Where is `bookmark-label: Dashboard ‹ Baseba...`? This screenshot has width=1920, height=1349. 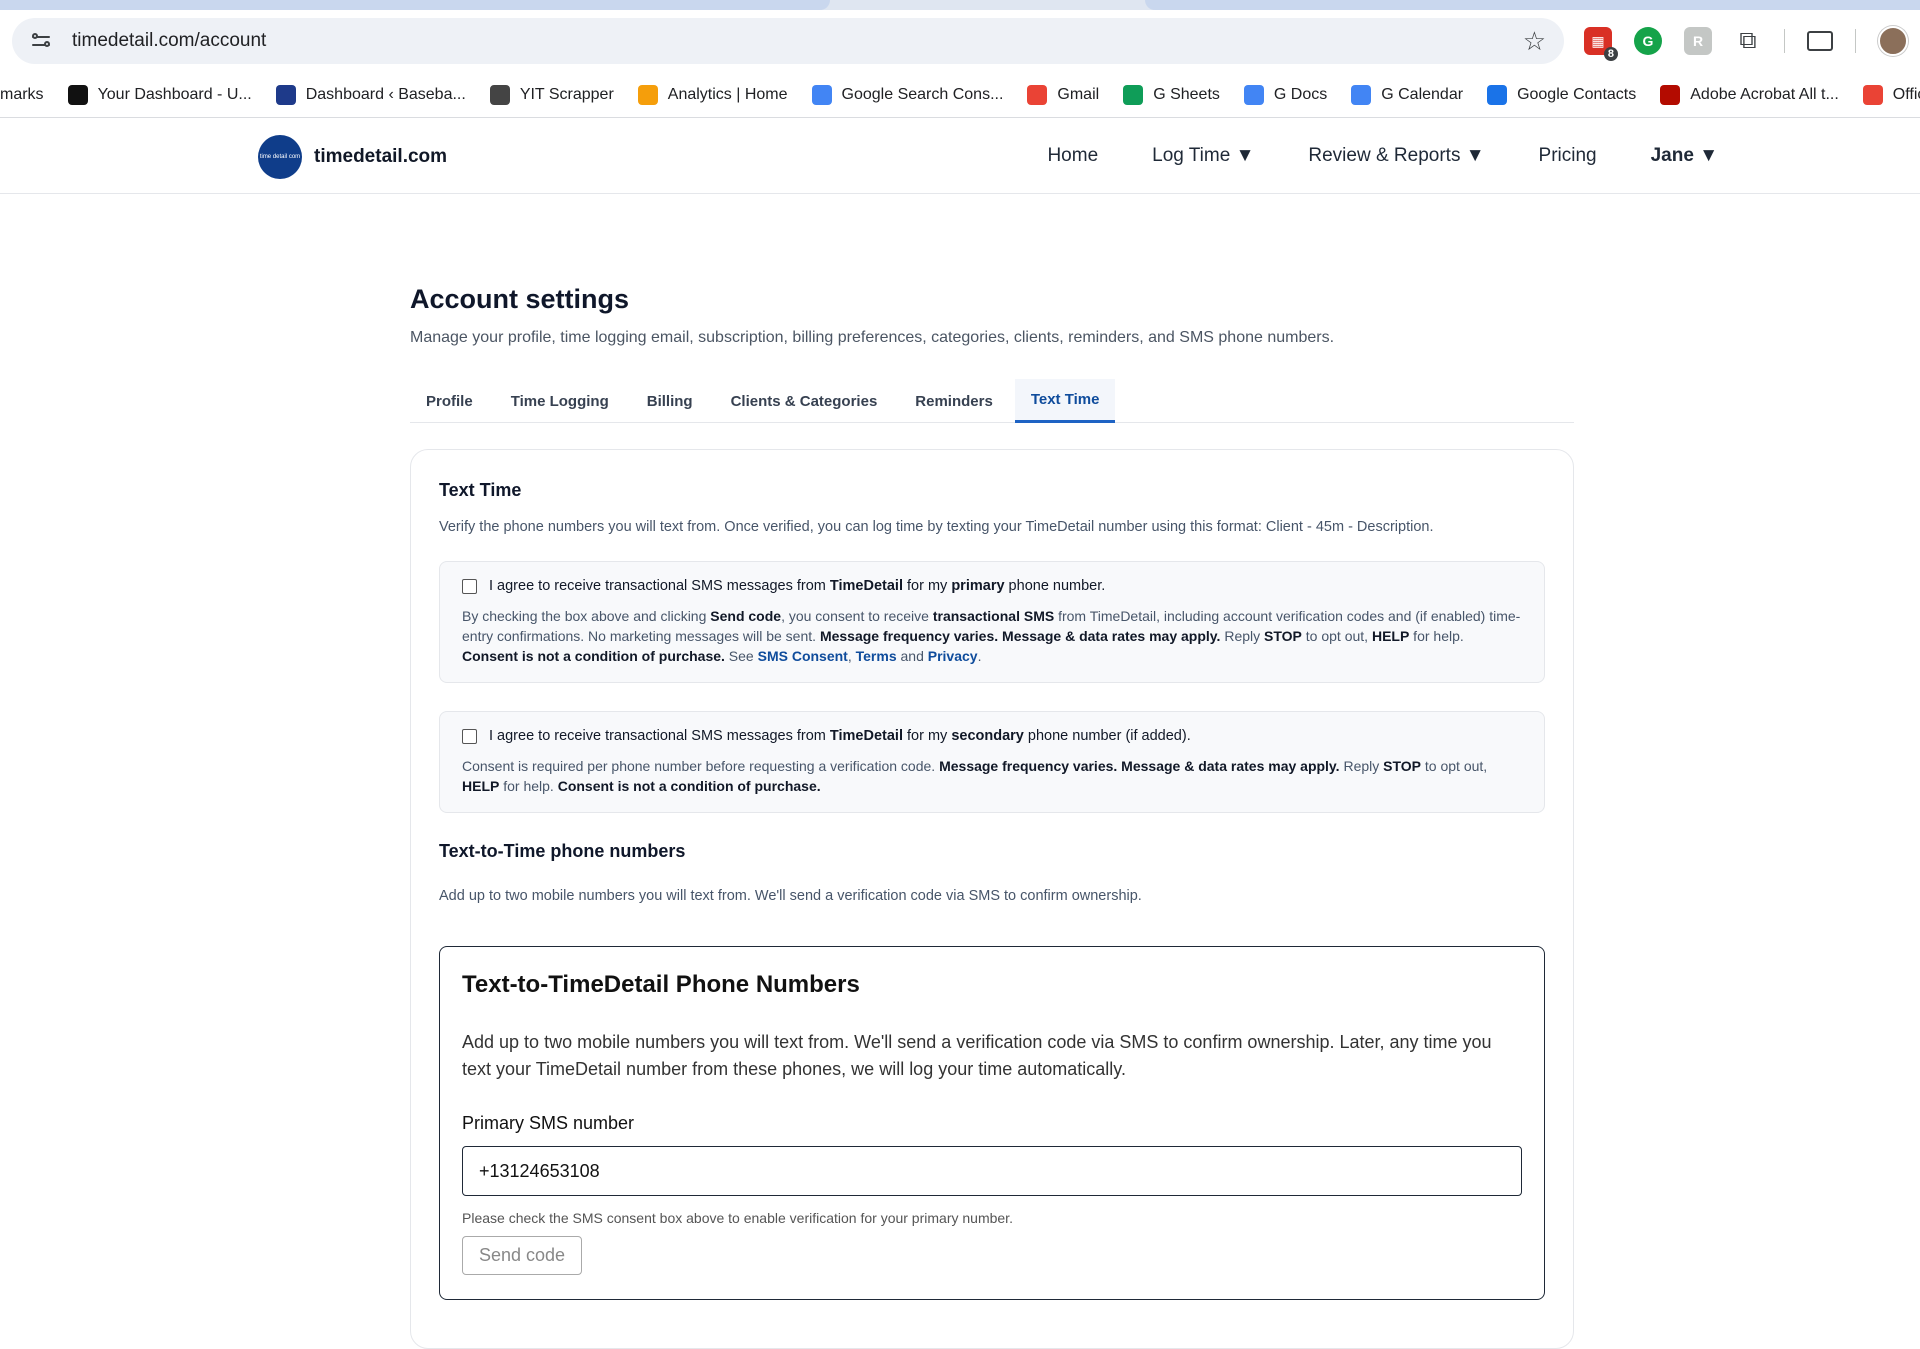
bookmark-label: Dashboard ‹ Baseba... is located at coordinates (385, 94).